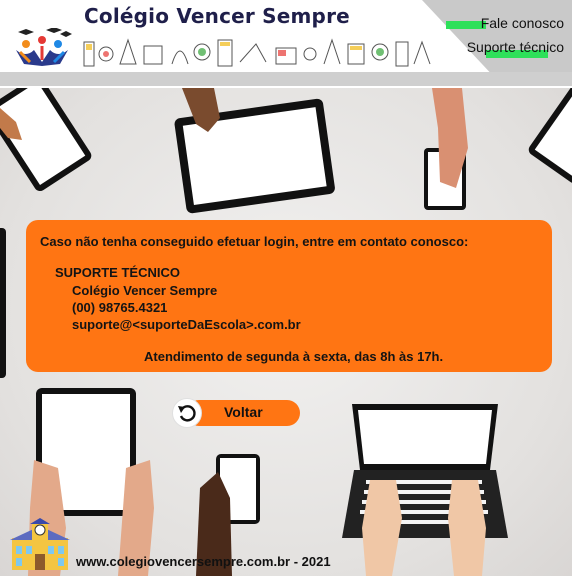 This screenshot has width=572, height=576. I want to click on school-doodles-decoration, so click(257, 52).